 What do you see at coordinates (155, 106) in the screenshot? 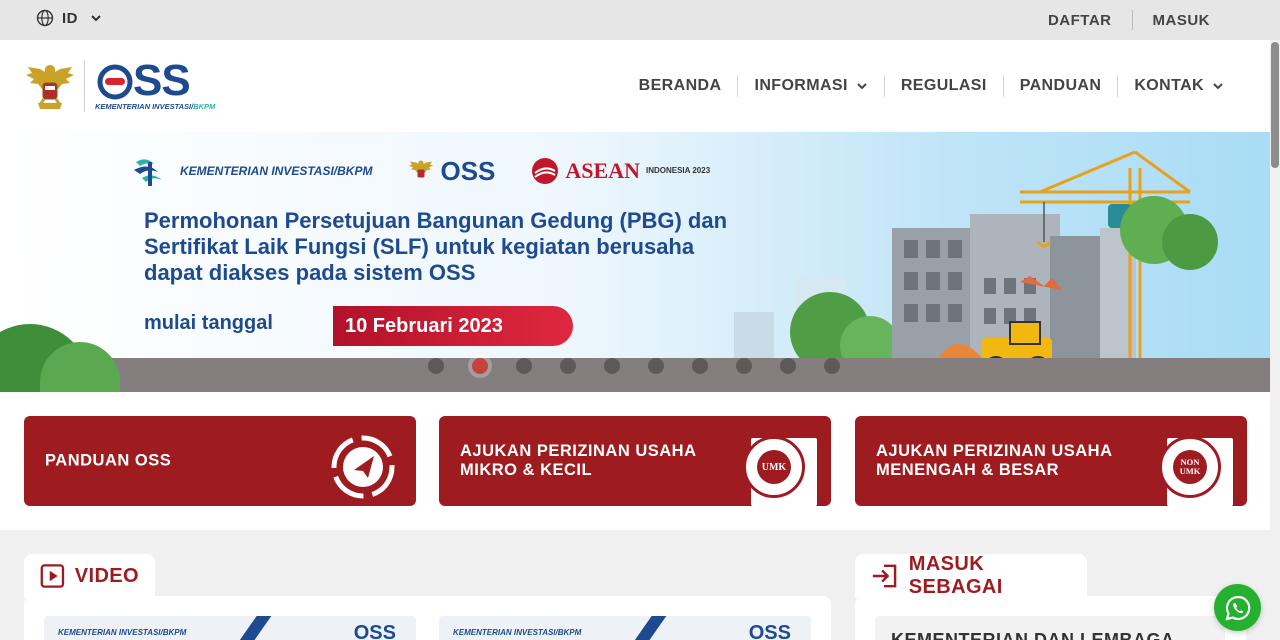
I see `oss-logo-subtitle: KEMENTERIAN INVESTASI/BKPM` at bounding box center [155, 106].